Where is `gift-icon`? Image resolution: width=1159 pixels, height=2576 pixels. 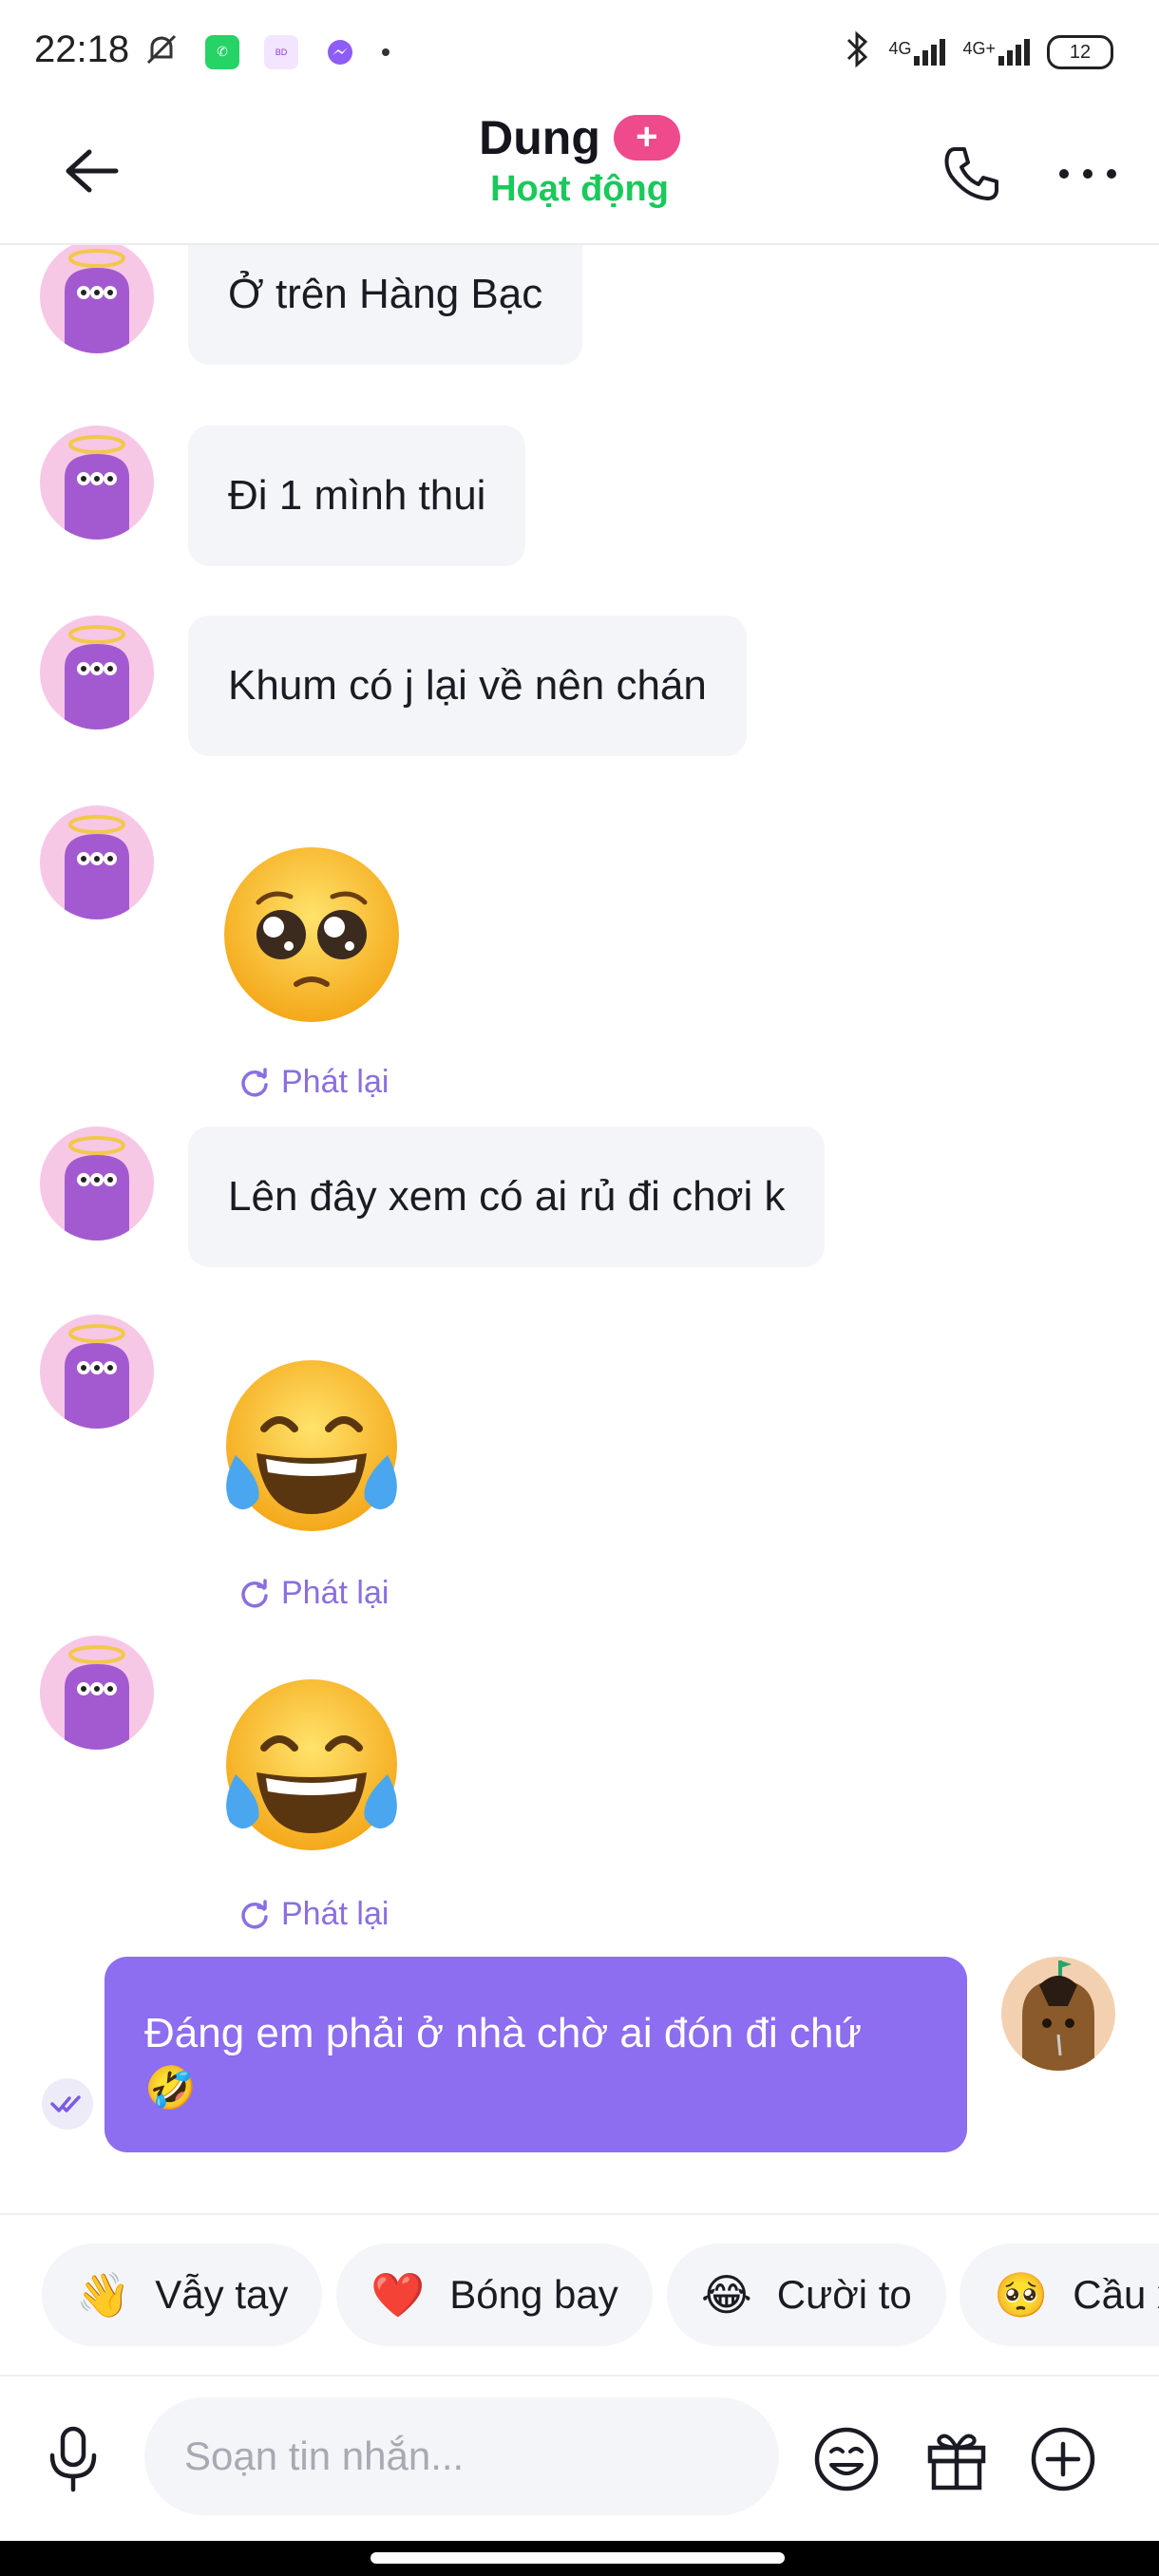
gift-icon is located at coordinates (956, 2462).